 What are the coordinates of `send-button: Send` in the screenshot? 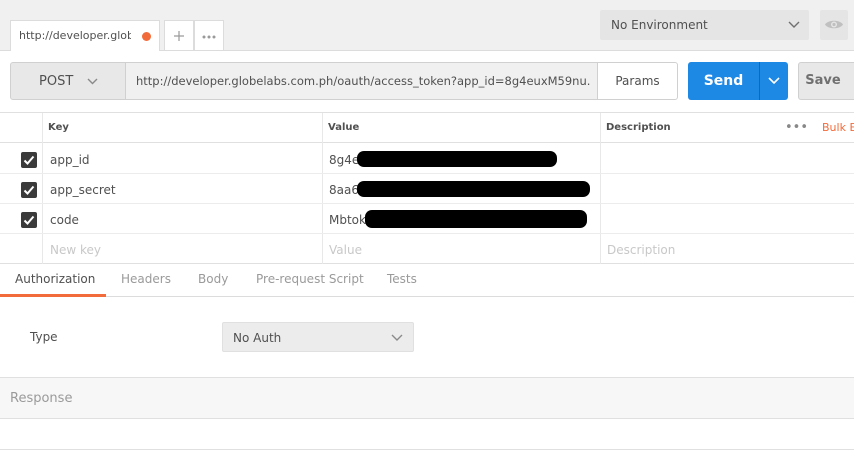 It's located at (723, 81).